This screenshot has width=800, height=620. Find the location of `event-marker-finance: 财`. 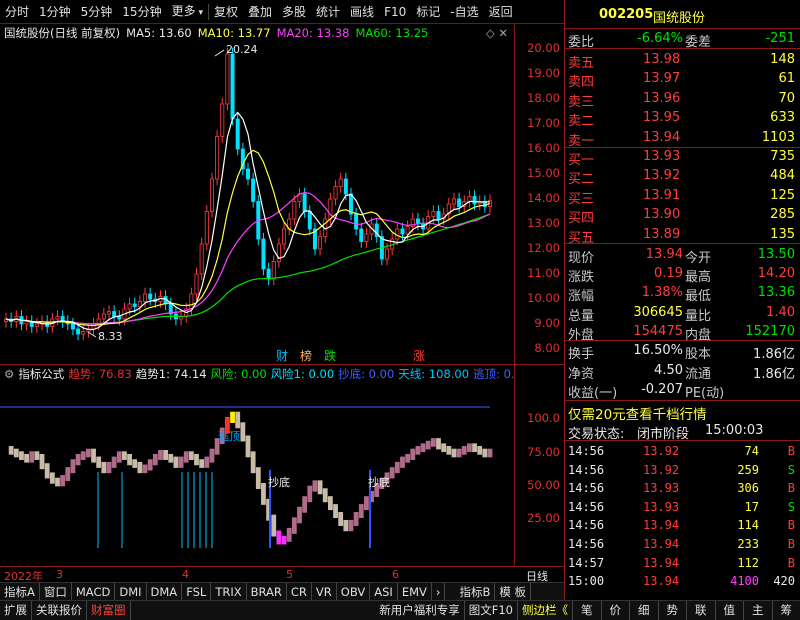

event-marker-finance: 财 is located at coordinates (282, 356).